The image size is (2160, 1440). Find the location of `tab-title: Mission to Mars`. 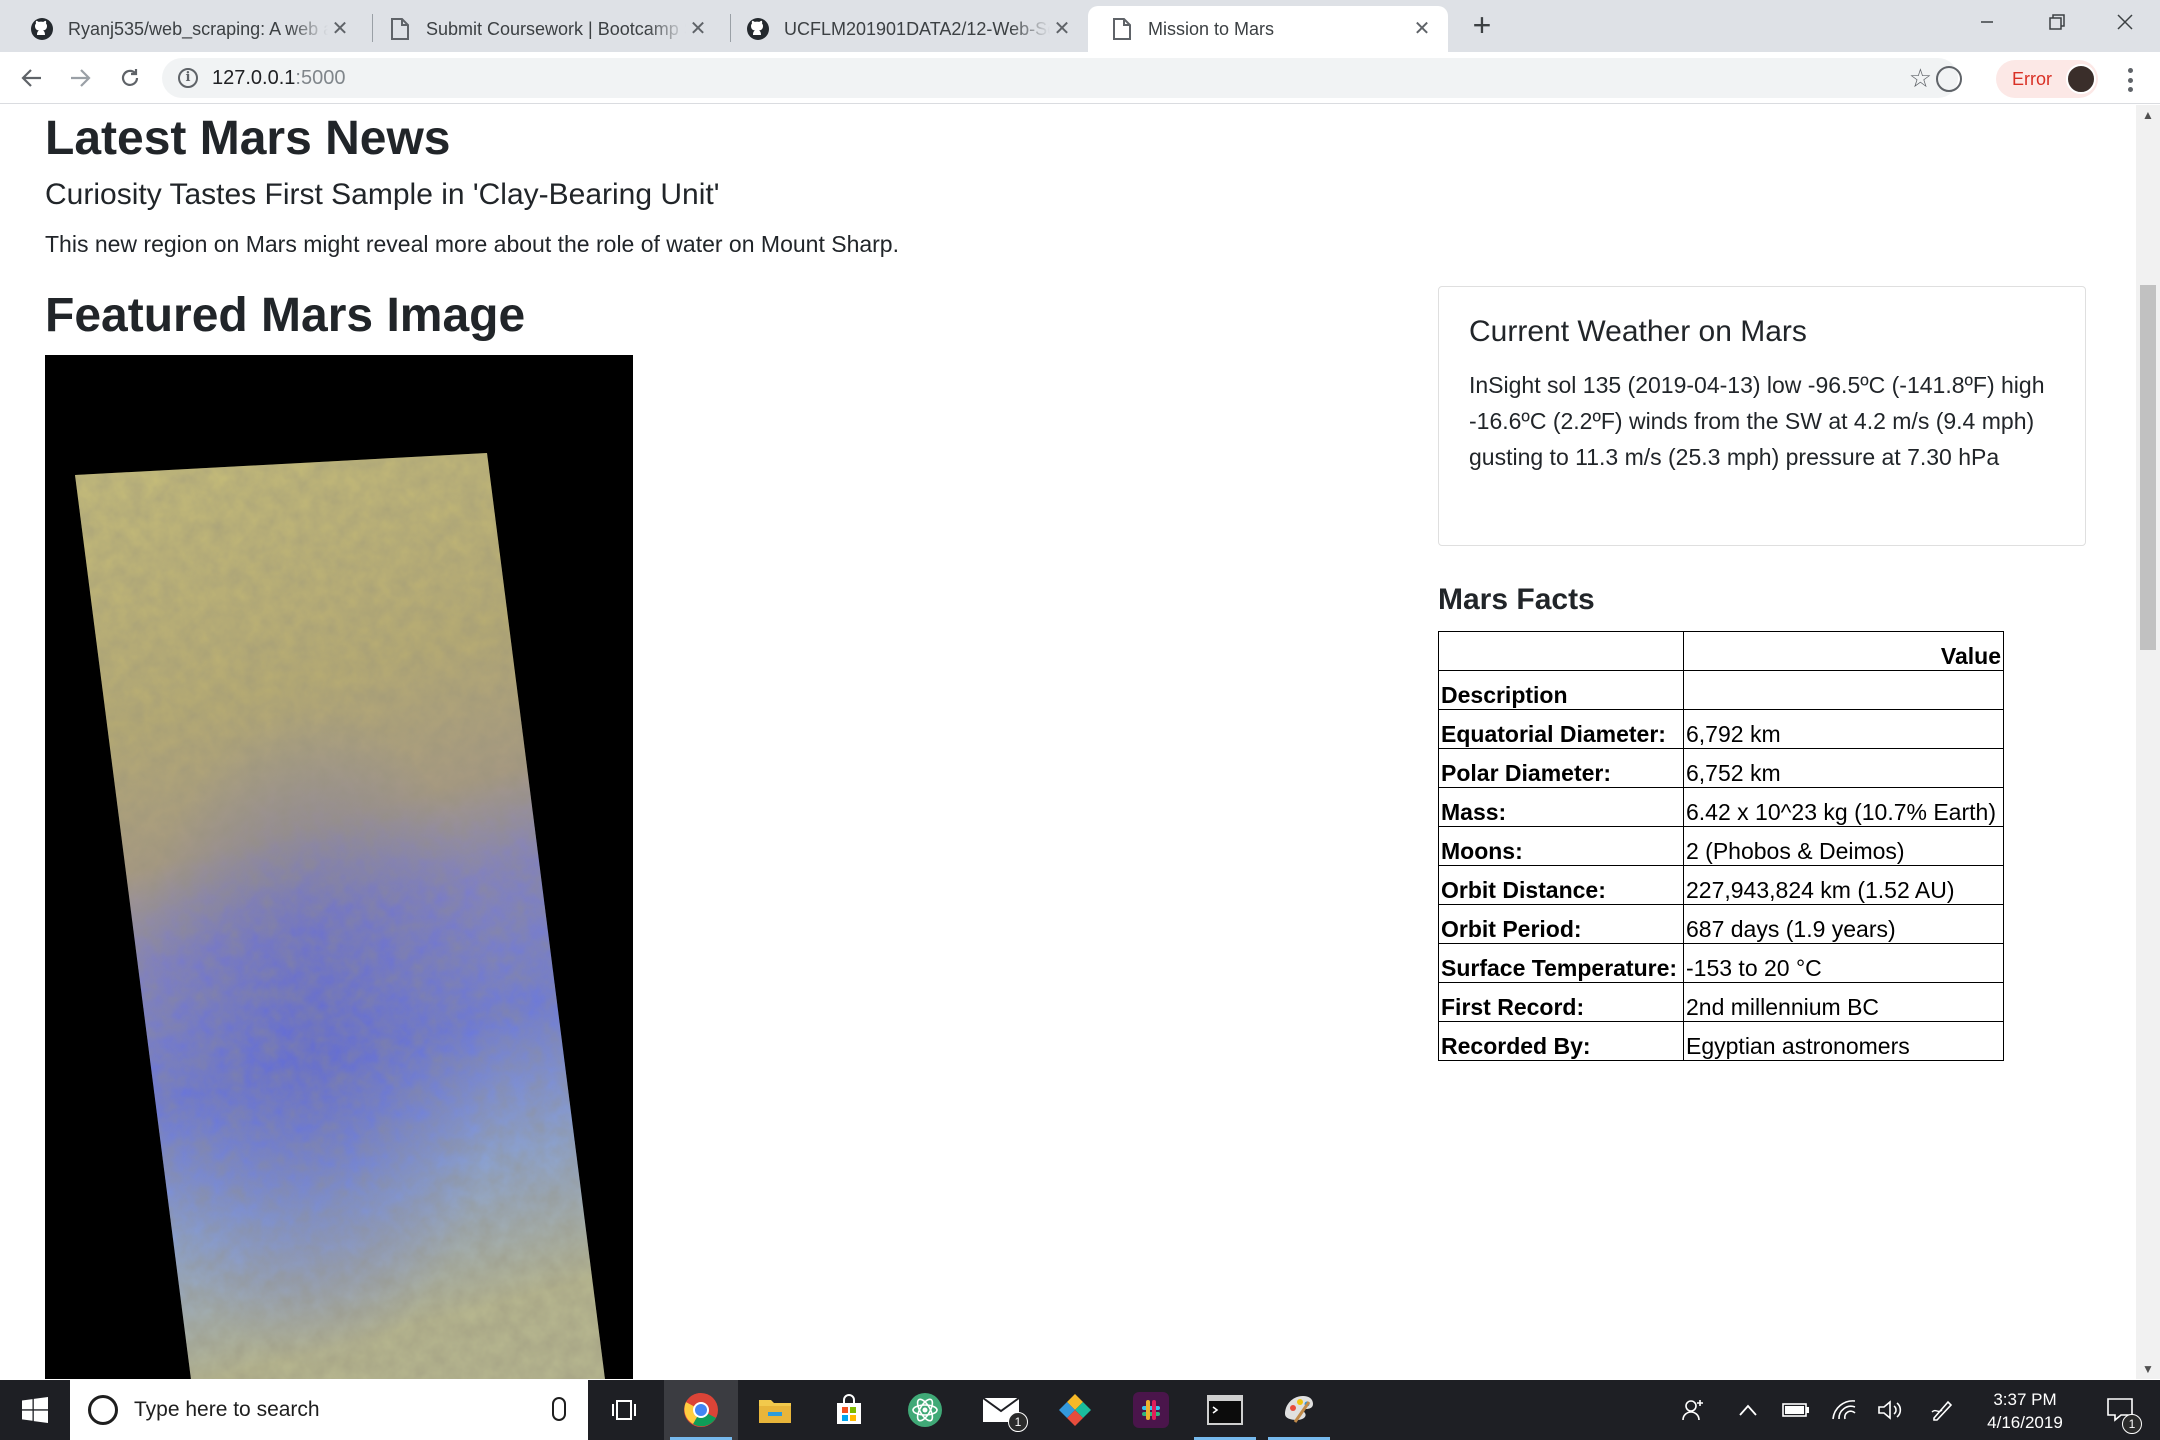

tab-title: Mission to Mars is located at coordinates (1211, 28).